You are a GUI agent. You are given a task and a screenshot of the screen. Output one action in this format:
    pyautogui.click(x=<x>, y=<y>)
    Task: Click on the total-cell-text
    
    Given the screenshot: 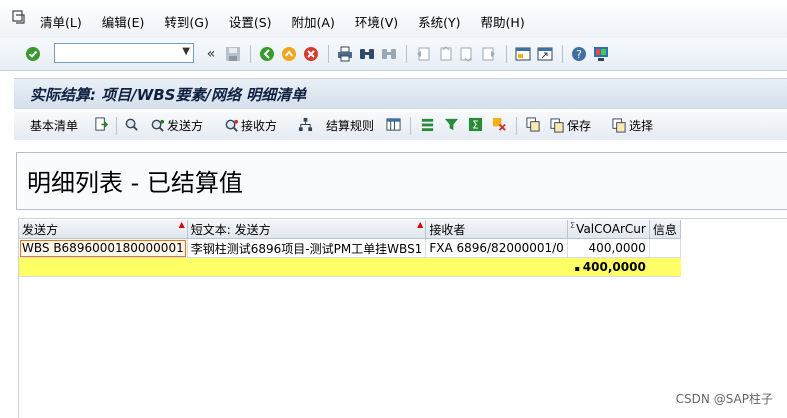 What is the action you would take?
    pyautogui.click(x=307, y=267)
    